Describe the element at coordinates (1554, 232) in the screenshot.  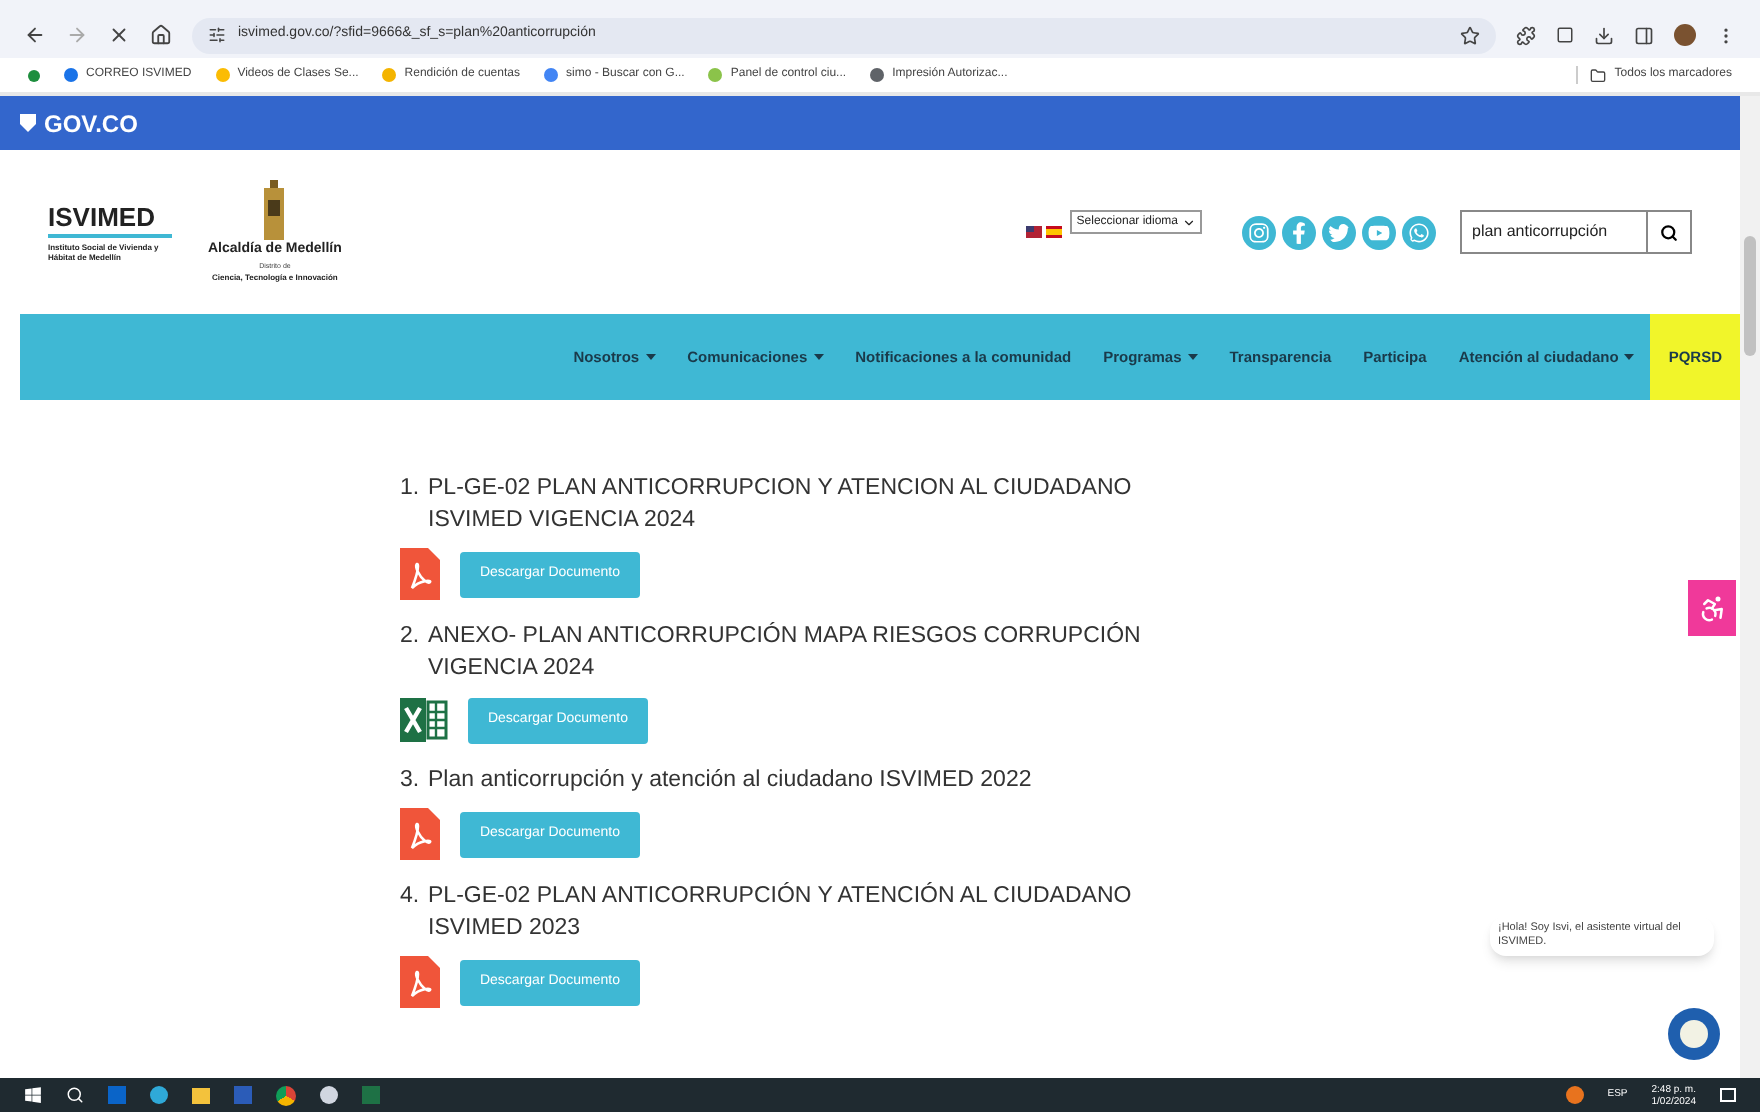
I see `search-field: plan anticorrupción` at that location.